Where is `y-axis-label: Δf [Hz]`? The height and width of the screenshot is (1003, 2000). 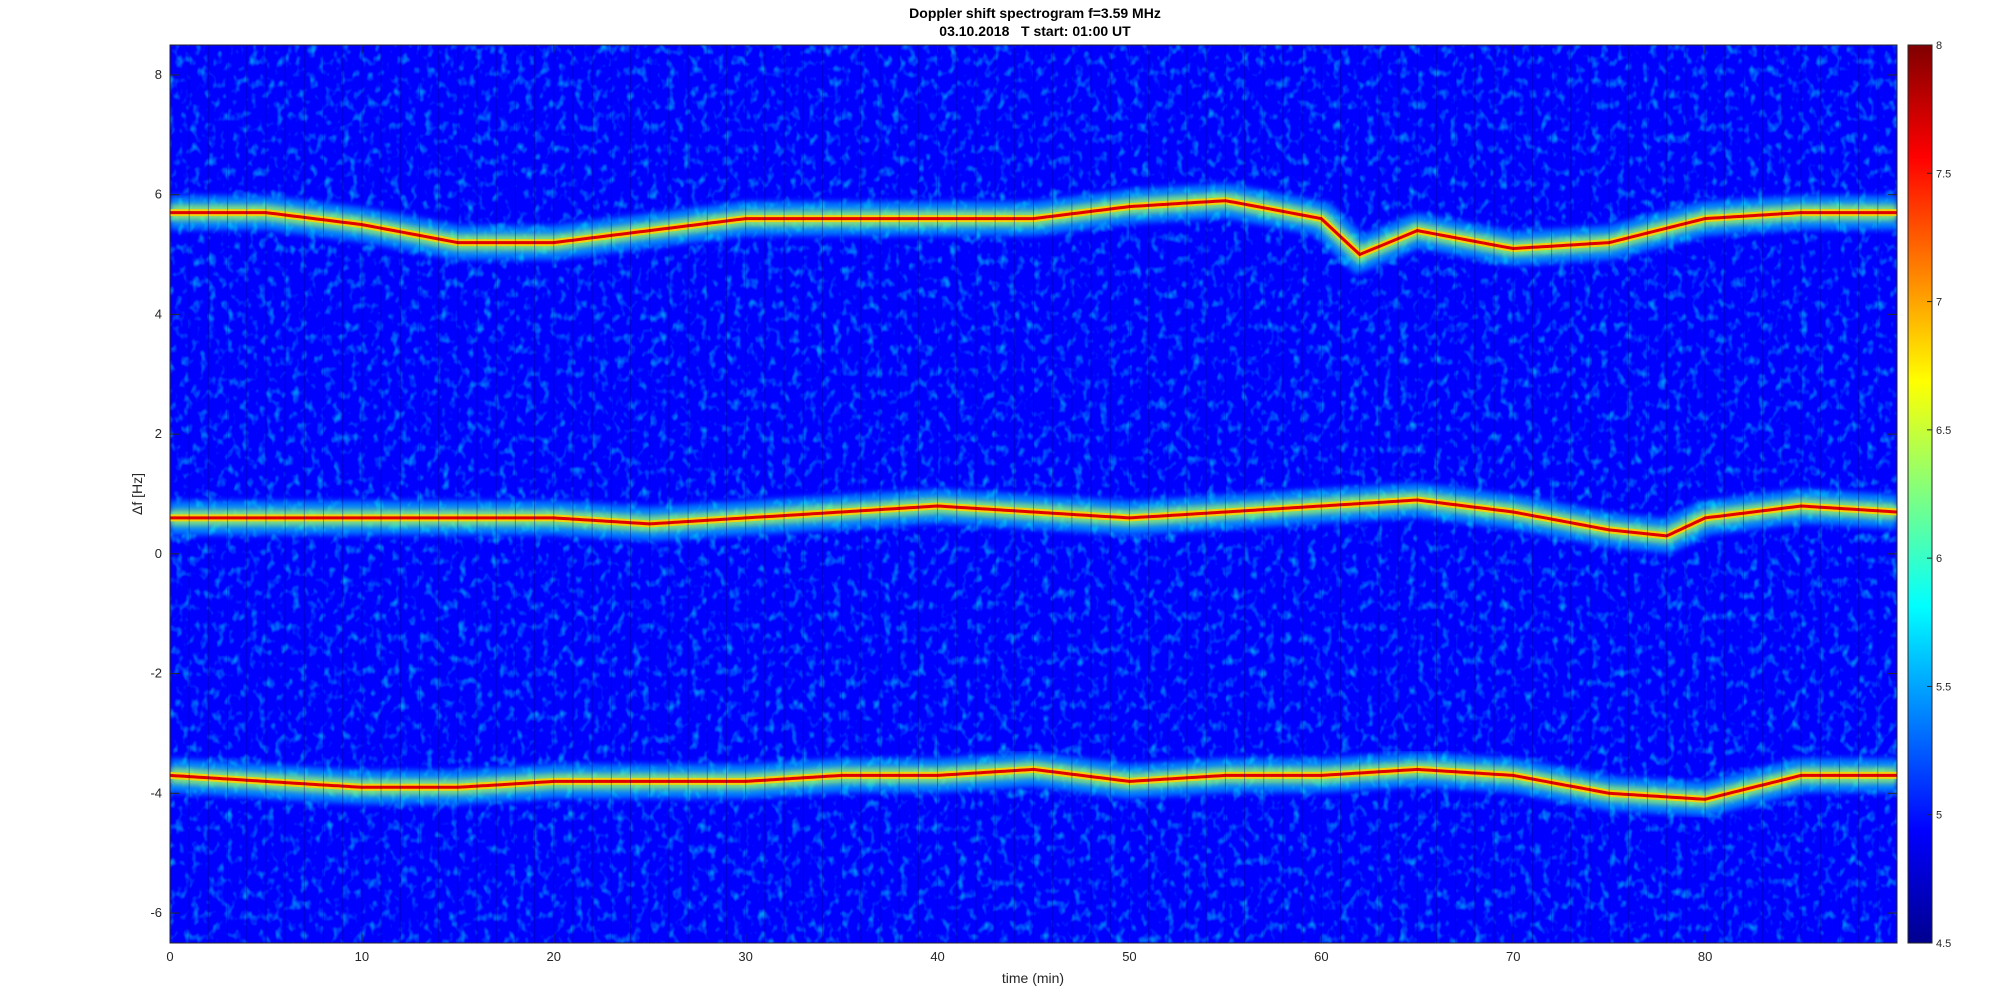 y-axis-label: Δf [Hz] is located at coordinates (137, 494).